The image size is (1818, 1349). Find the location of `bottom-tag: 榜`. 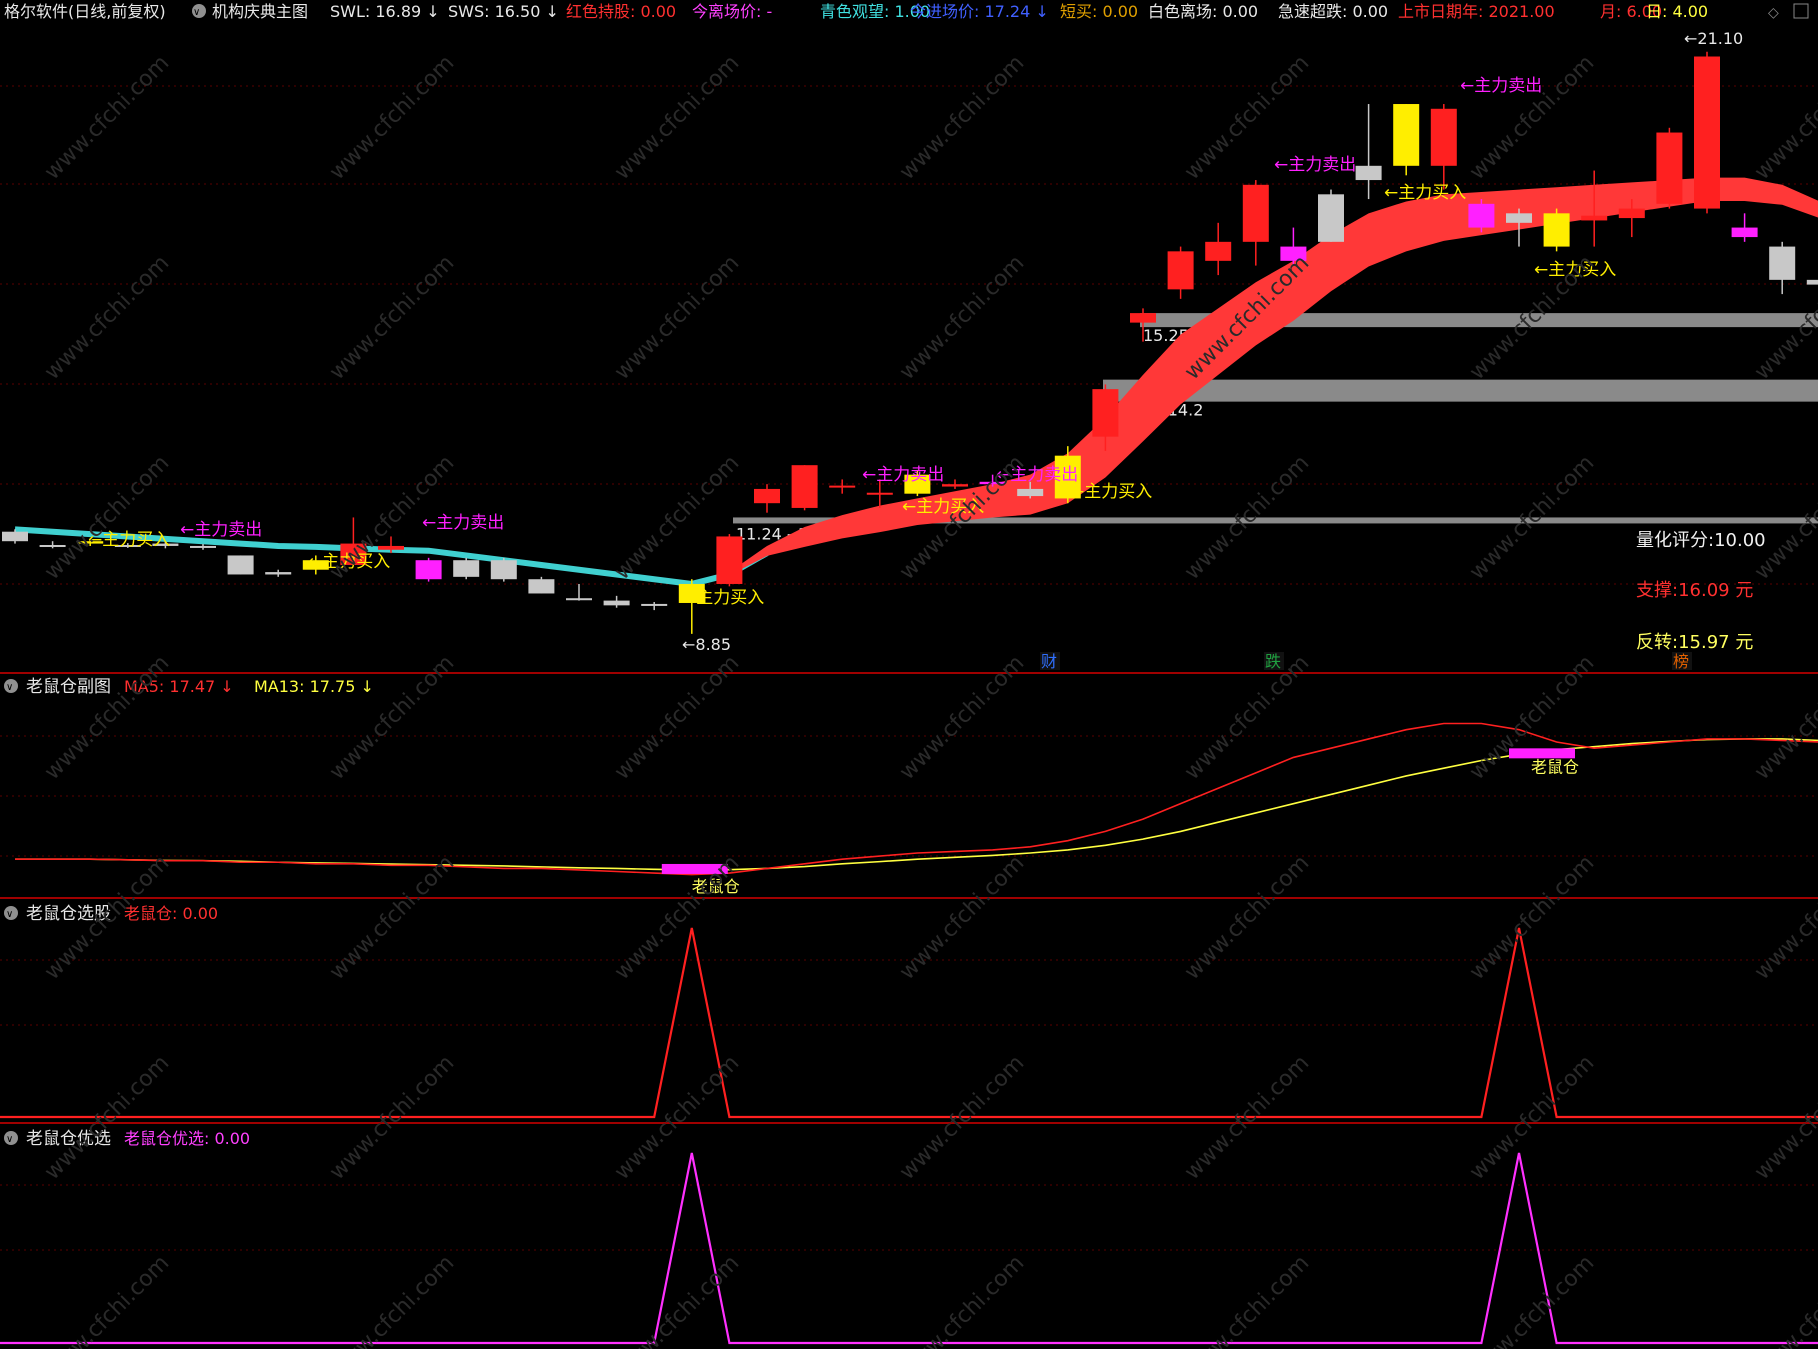

bottom-tag: 榜 is located at coordinates (1681, 661).